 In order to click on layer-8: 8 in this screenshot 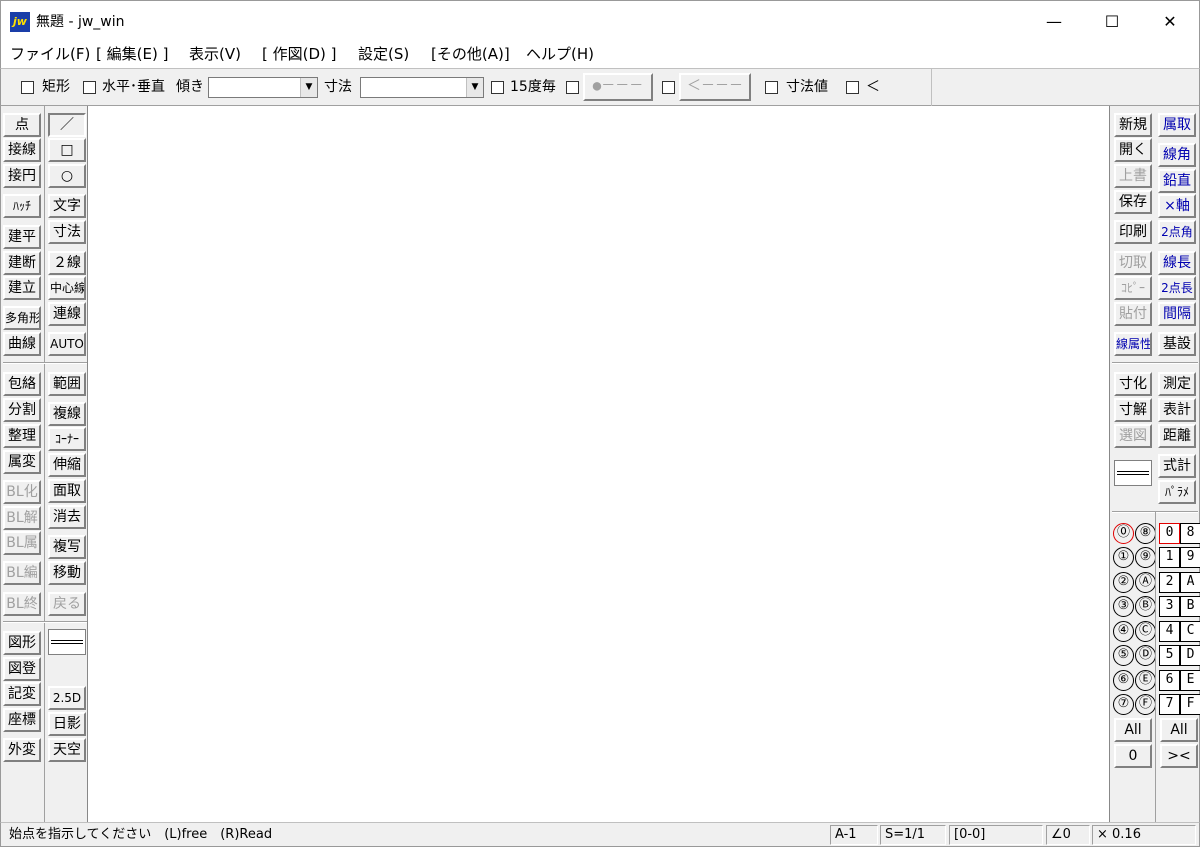, I will do `click(1190, 533)`.